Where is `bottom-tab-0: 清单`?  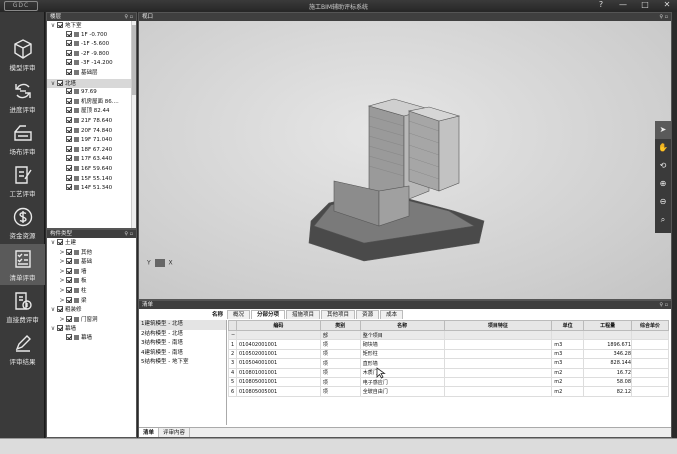
bottom-tab-0: 清单 is located at coordinates (149, 432).